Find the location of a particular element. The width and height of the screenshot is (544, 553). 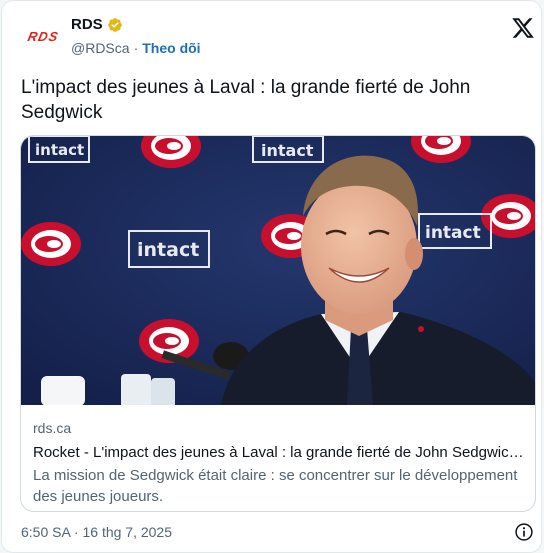

author-display-name: RDS is located at coordinates (87, 24).